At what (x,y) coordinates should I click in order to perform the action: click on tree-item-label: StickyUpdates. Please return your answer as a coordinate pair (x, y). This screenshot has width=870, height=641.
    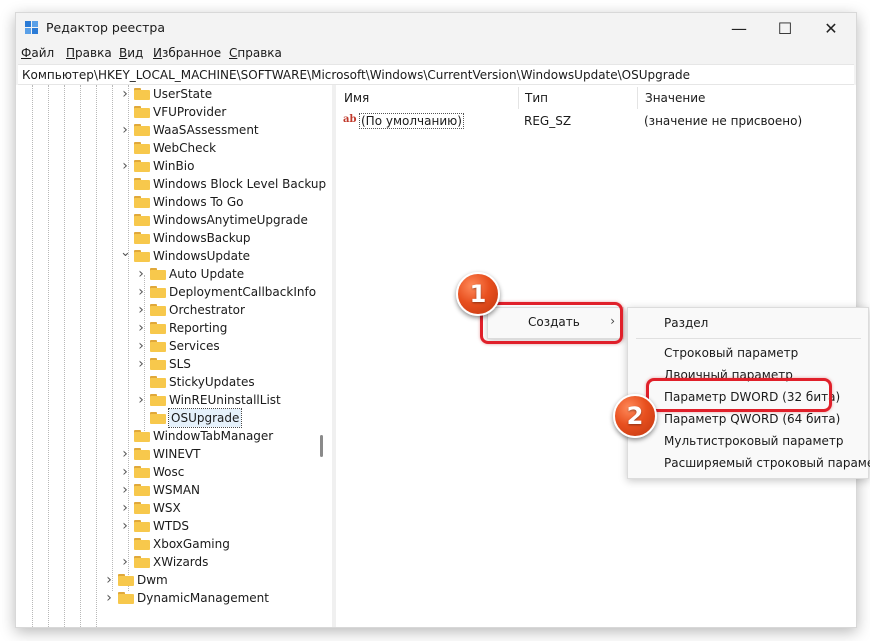
    Looking at the image, I should click on (212, 382).